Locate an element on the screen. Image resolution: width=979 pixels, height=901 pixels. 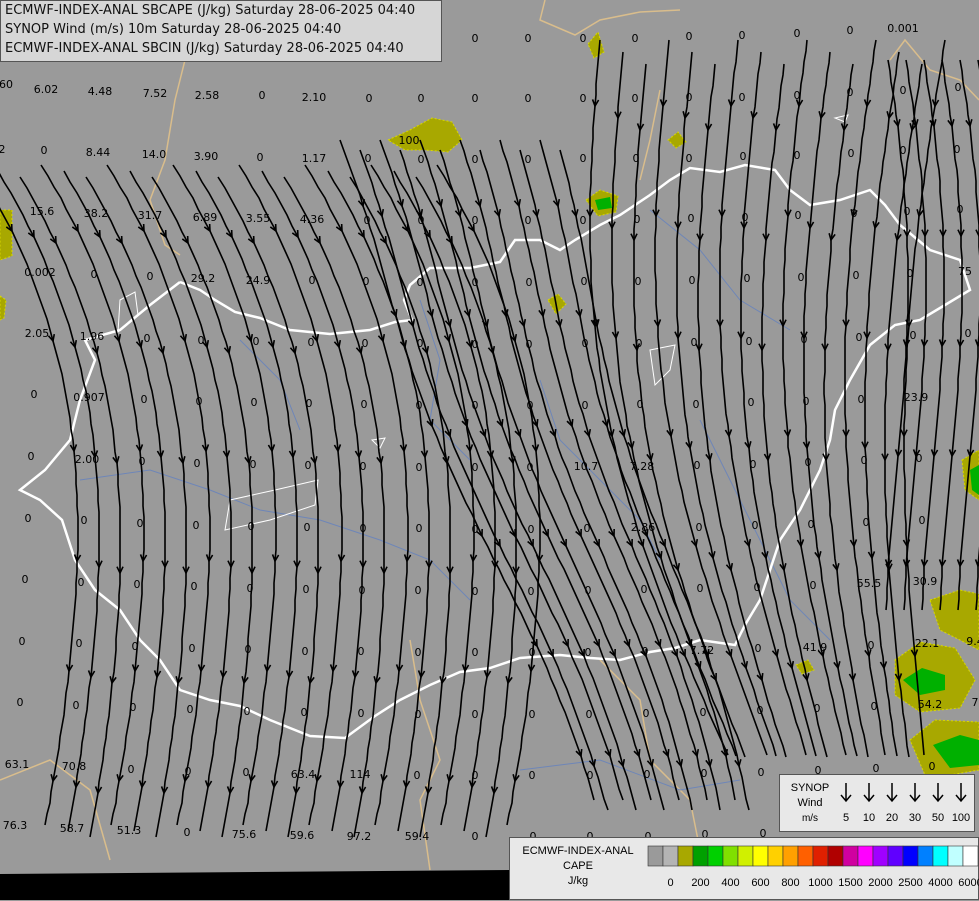
sbcin-value: 2.05 is located at coordinates (37, 333).